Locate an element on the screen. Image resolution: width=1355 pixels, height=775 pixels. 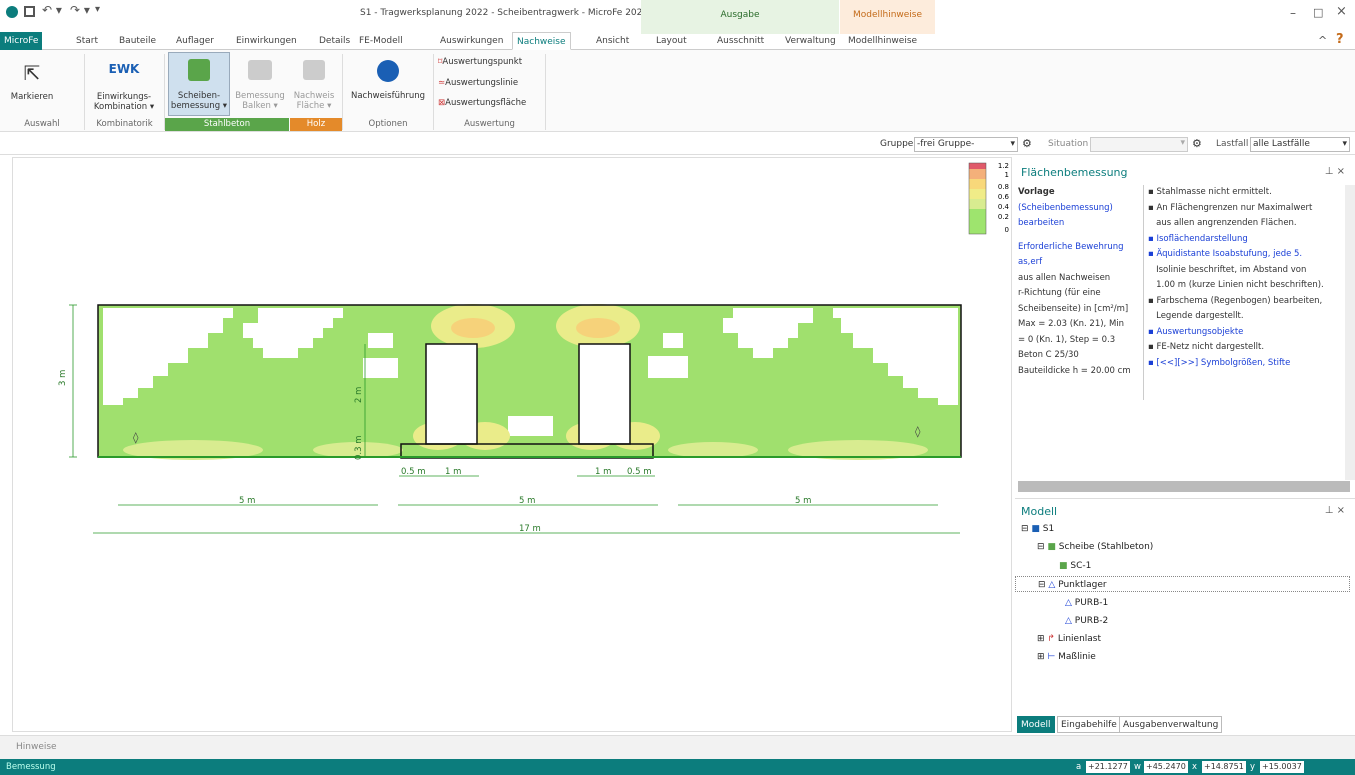
tab-auswirkungen: Auswirkungen is located at coordinates (471, 41).